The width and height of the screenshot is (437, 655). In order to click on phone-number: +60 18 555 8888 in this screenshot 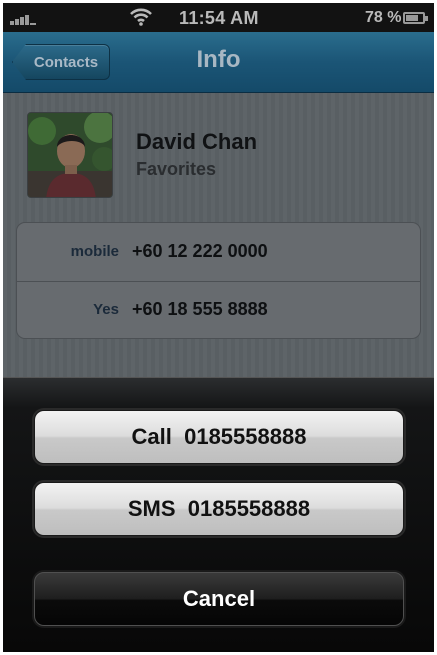, I will do `click(200, 309)`.